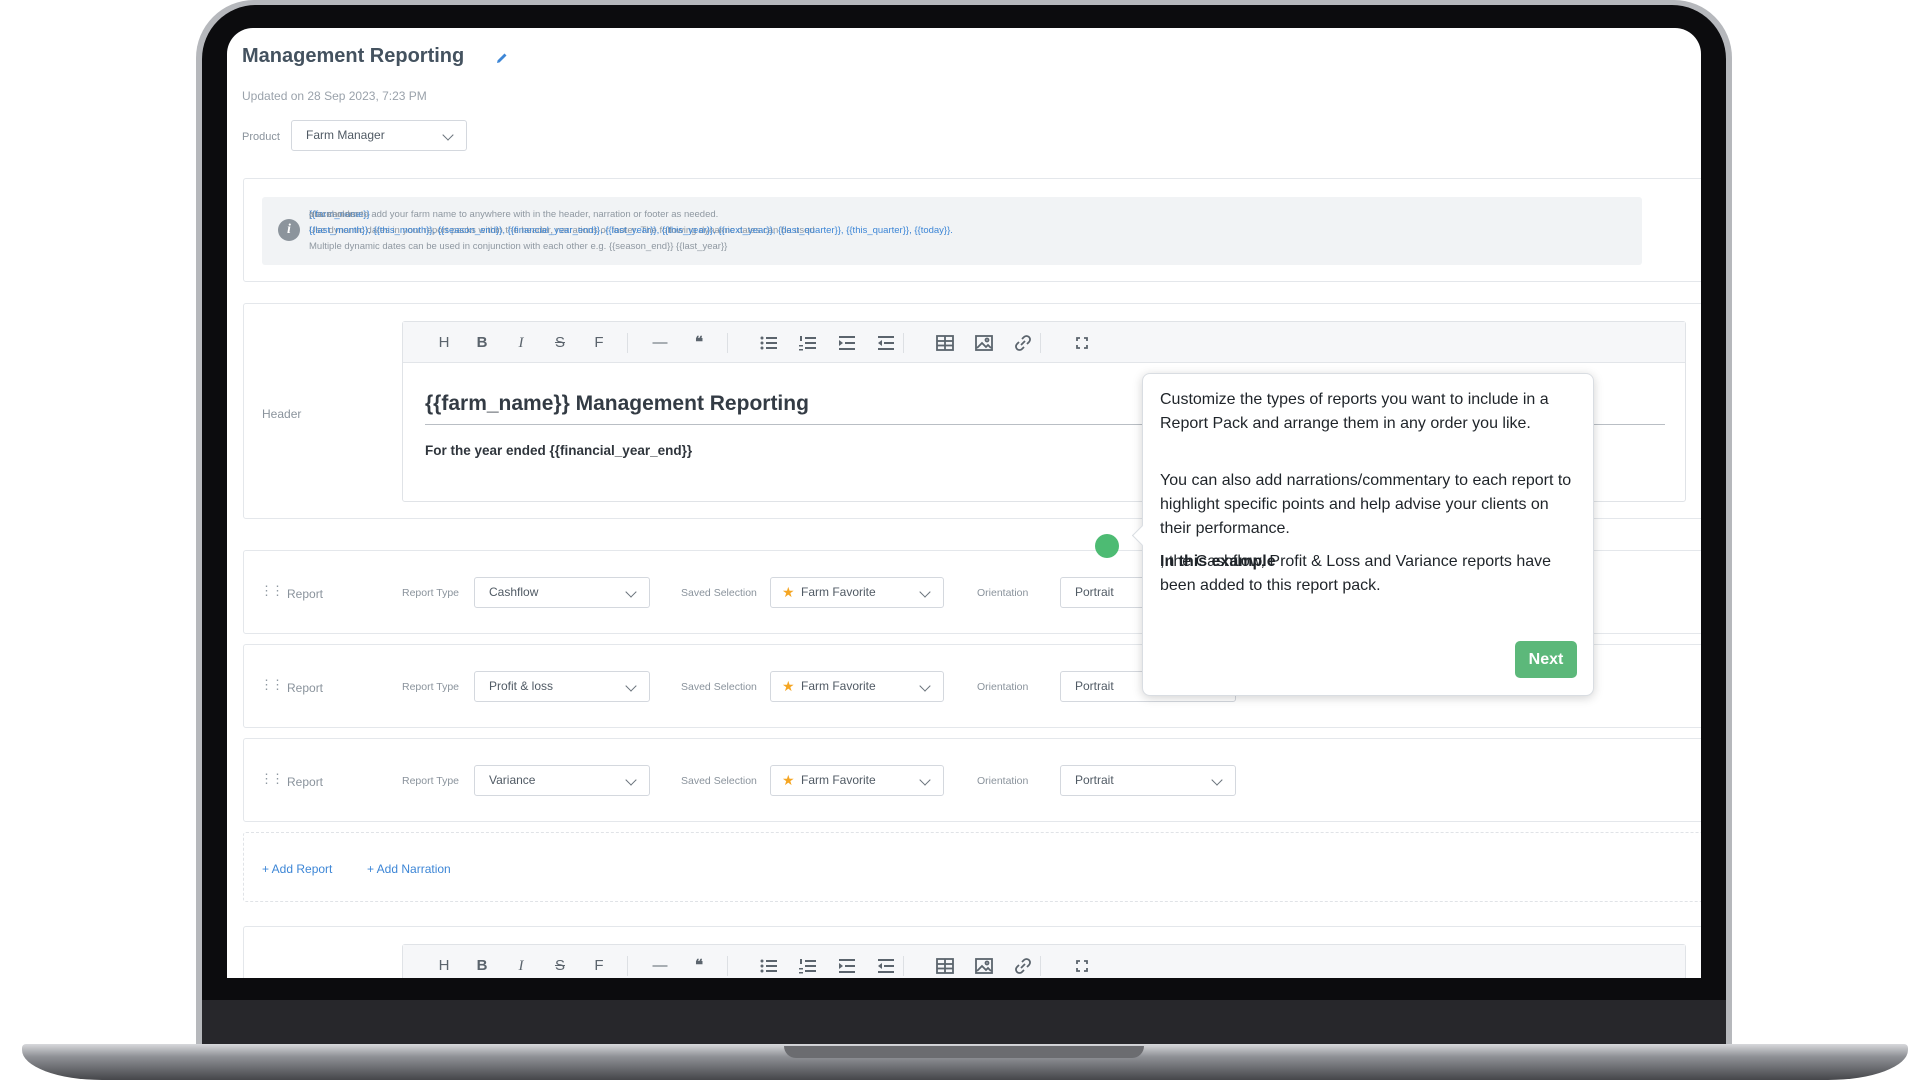 This screenshot has width=1920, height=1080. What do you see at coordinates (1546, 659) in the screenshot?
I see `next-button: Next` at bounding box center [1546, 659].